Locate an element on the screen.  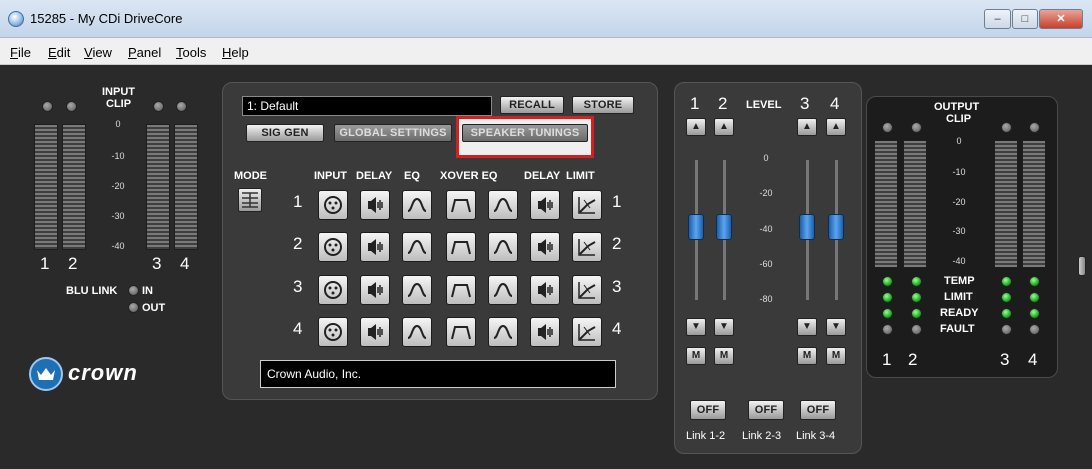
input-block-ch3-button is located at coordinates (333, 290).